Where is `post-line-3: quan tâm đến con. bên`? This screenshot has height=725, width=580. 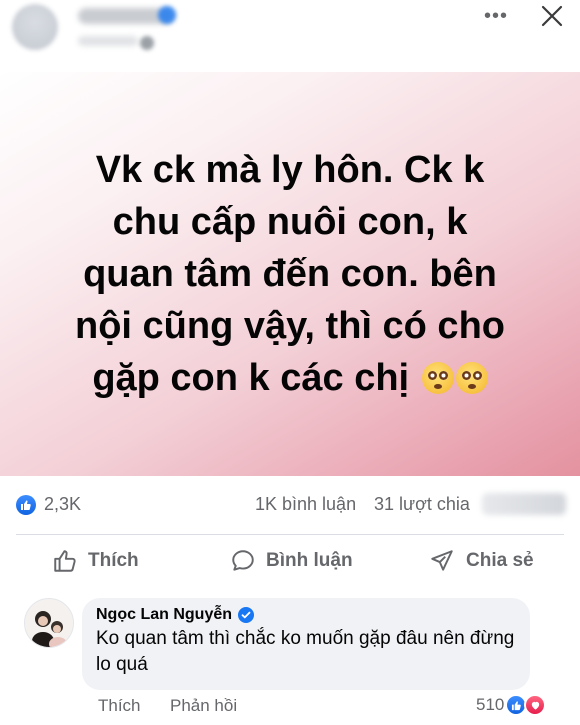
post-line-3: quan tâm đến con. bên is located at coordinates (290, 274).